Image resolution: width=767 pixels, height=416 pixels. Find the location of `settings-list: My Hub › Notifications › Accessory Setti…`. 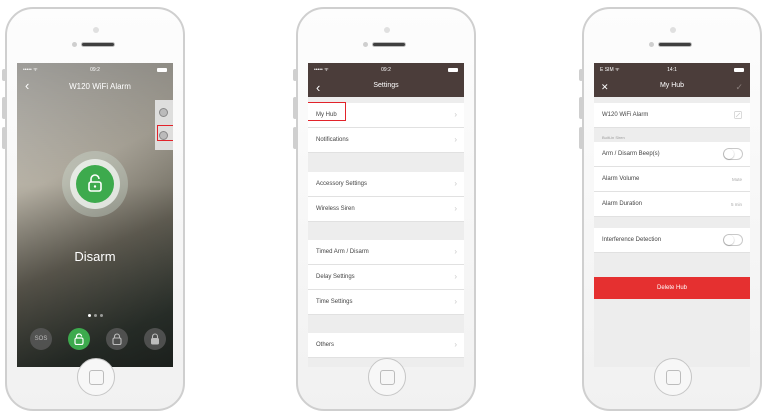

settings-list: My Hub › Notifications › Accessory Setti… is located at coordinates (386, 232).